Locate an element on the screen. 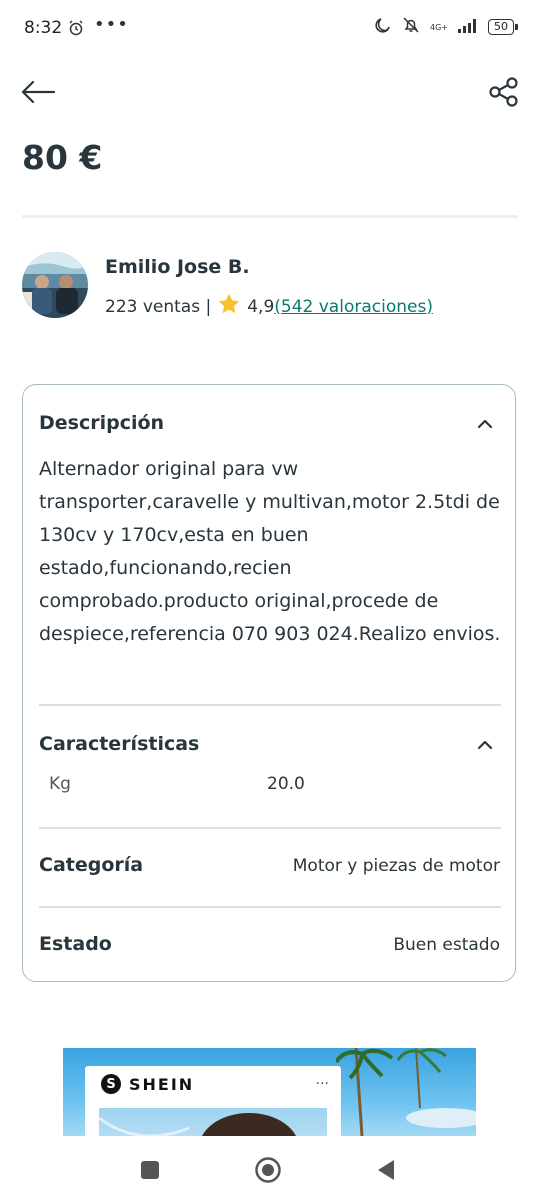  signal-icon is located at coordinates (468, 27).